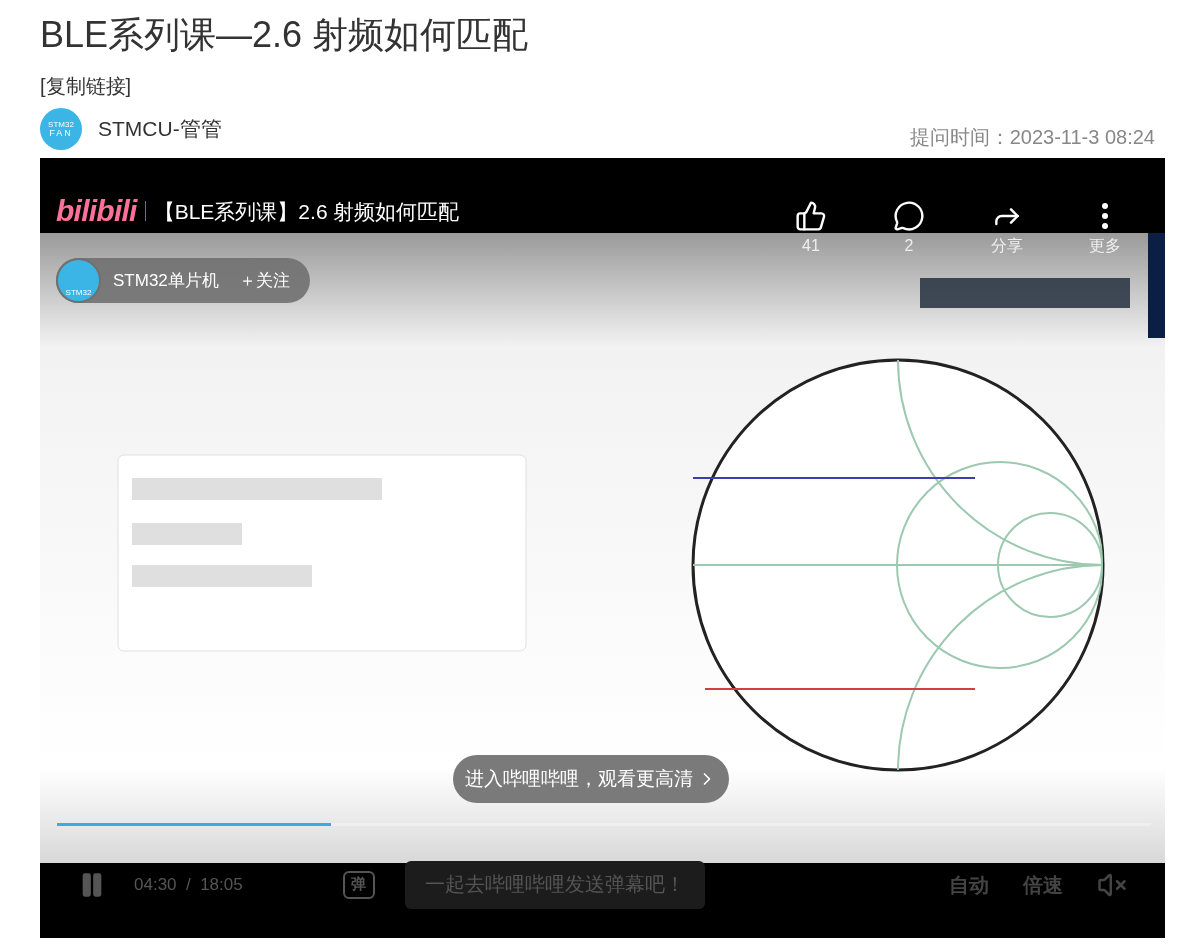 The width and height of the screenshot is (1195, 949). Describe the element at coordinates (811, 216) in the screenshot. I see `thumbs-up-icon` at that location.